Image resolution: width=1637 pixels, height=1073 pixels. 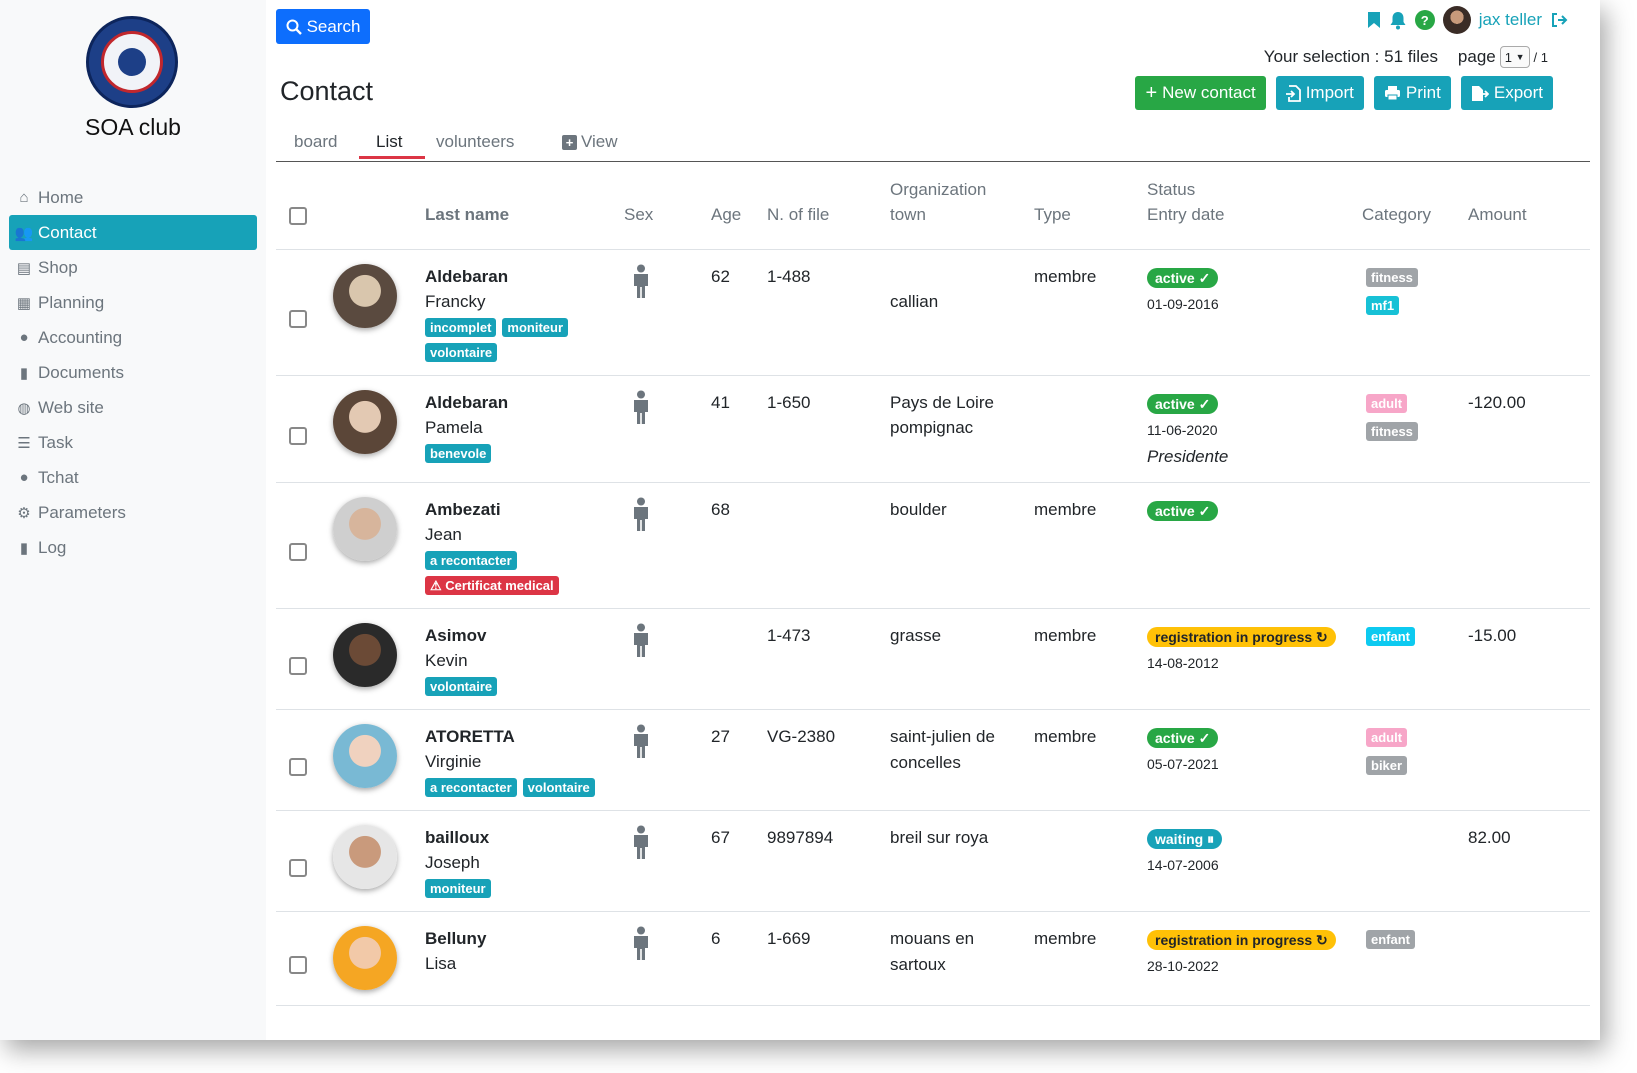 I want to click on logout-icon, so click(x=1559, y=20).